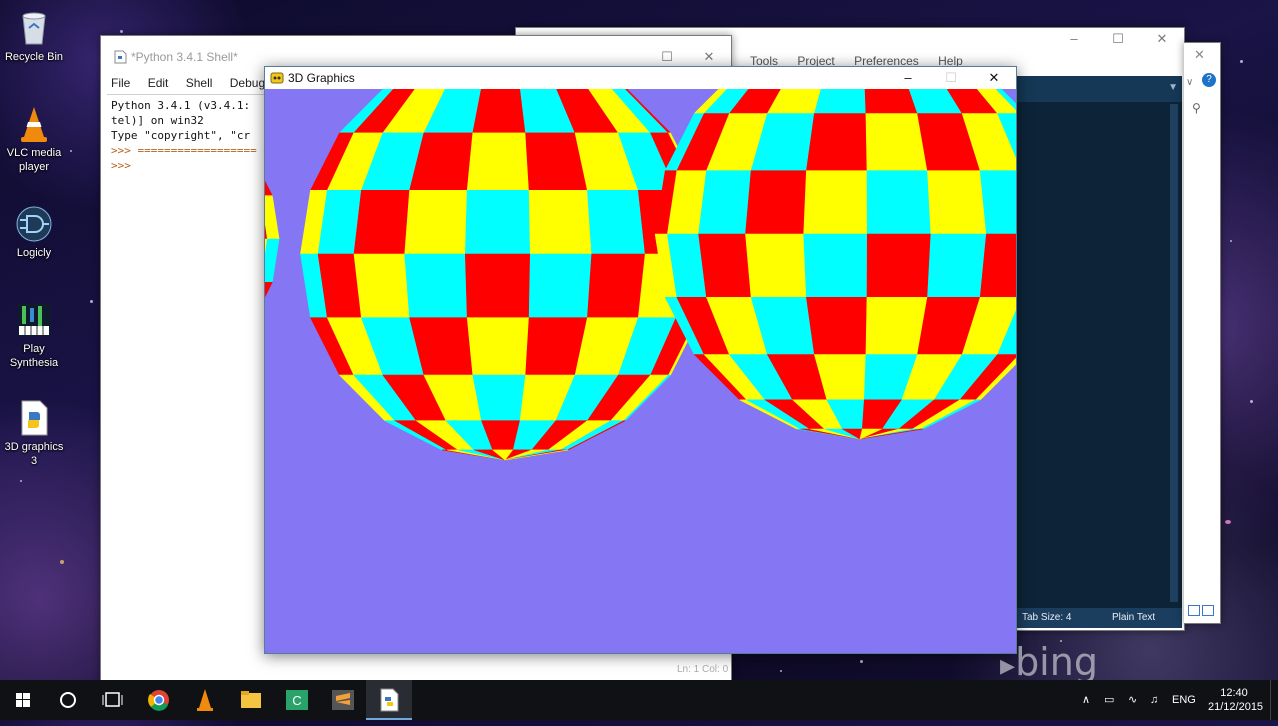  I want to click on graphics-title: 3D Graphics, so click(321, 78).